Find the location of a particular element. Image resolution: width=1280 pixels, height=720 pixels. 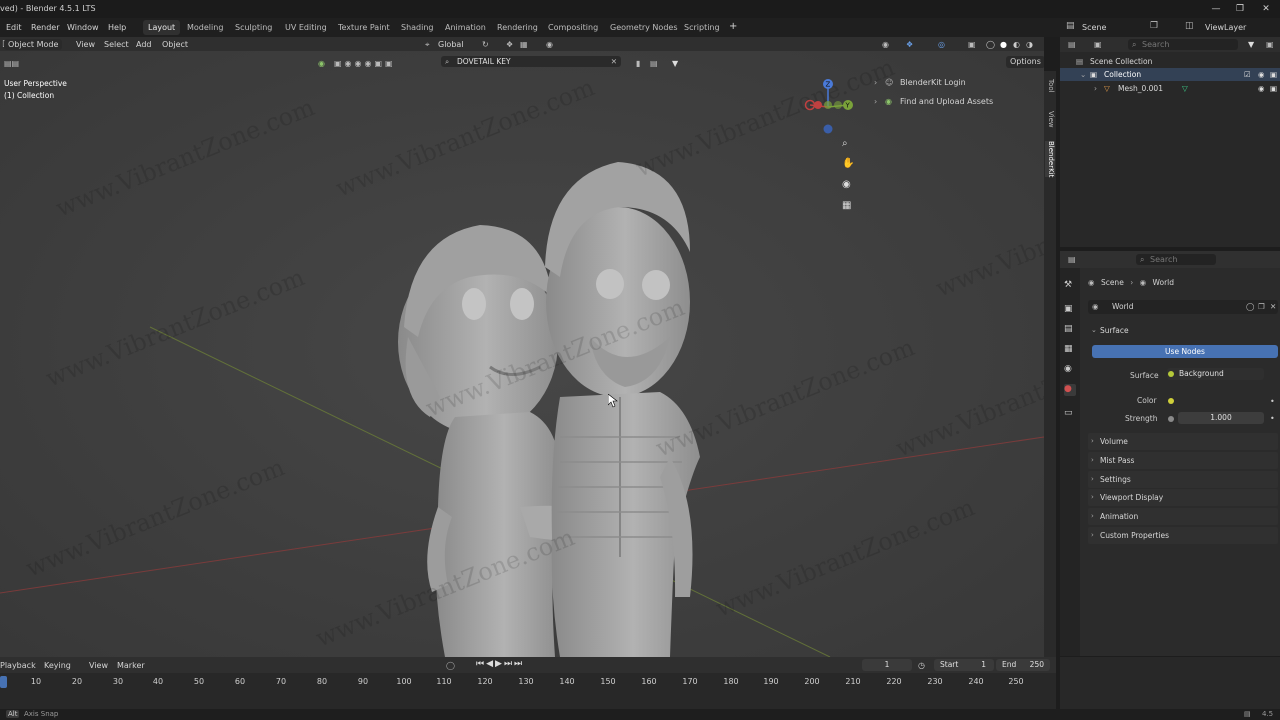

collection-tab-icon: ▭ is located at coordinates (1070, 414).